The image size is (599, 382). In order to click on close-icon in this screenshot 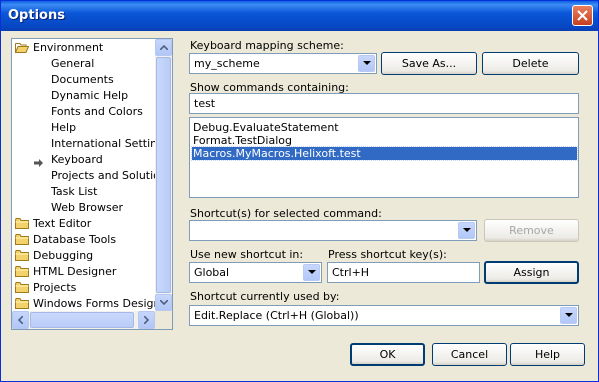, I will do `click(582, 15)`.